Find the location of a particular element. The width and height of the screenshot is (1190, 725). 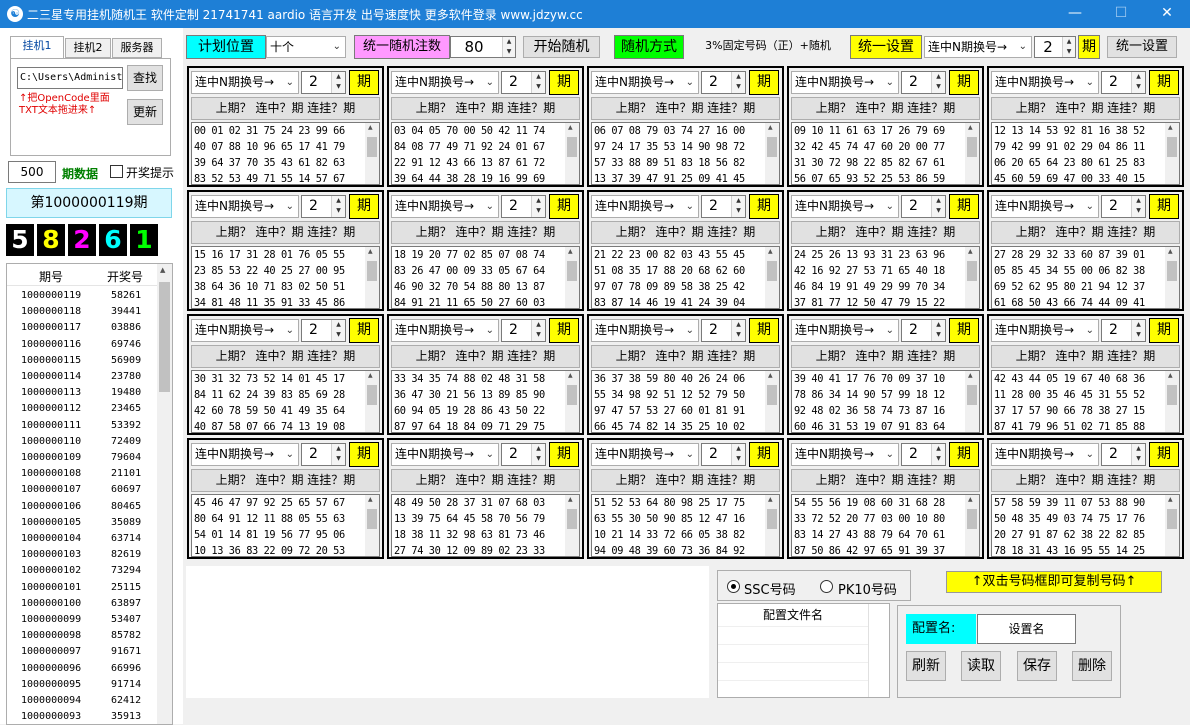

period-count-input: 500 is located at coordinates (32, 172).